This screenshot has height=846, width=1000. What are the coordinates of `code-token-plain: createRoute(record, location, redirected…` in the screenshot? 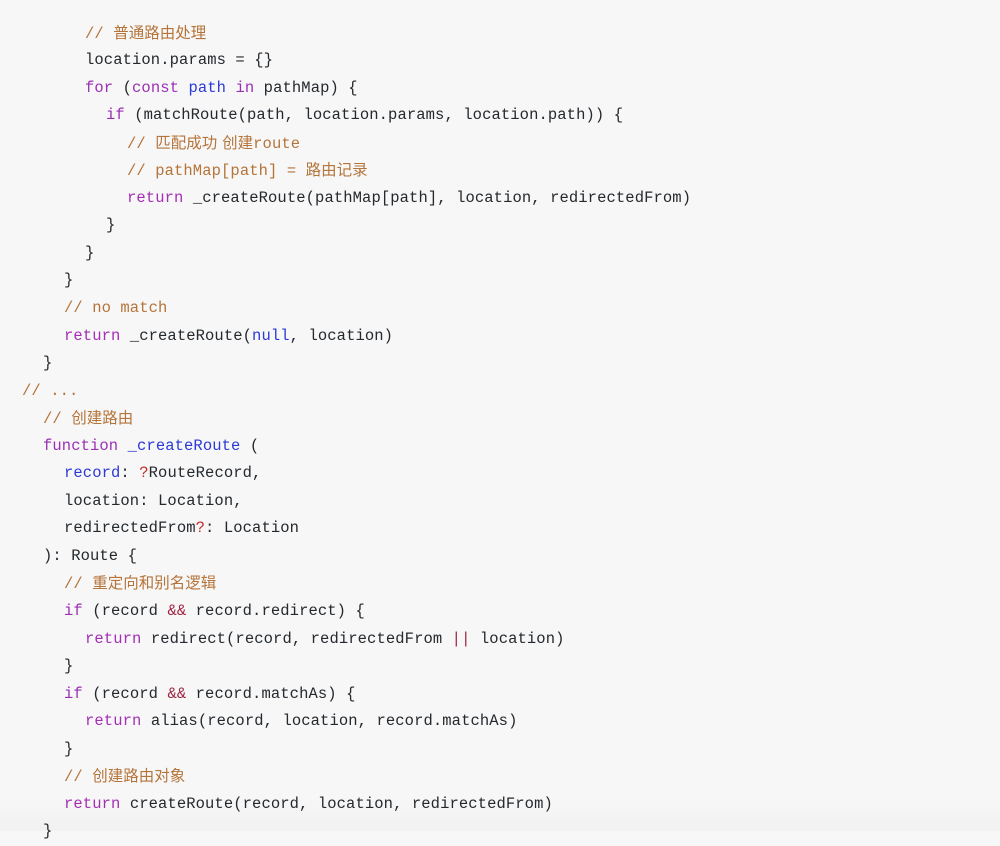 It's located at (336, 803).